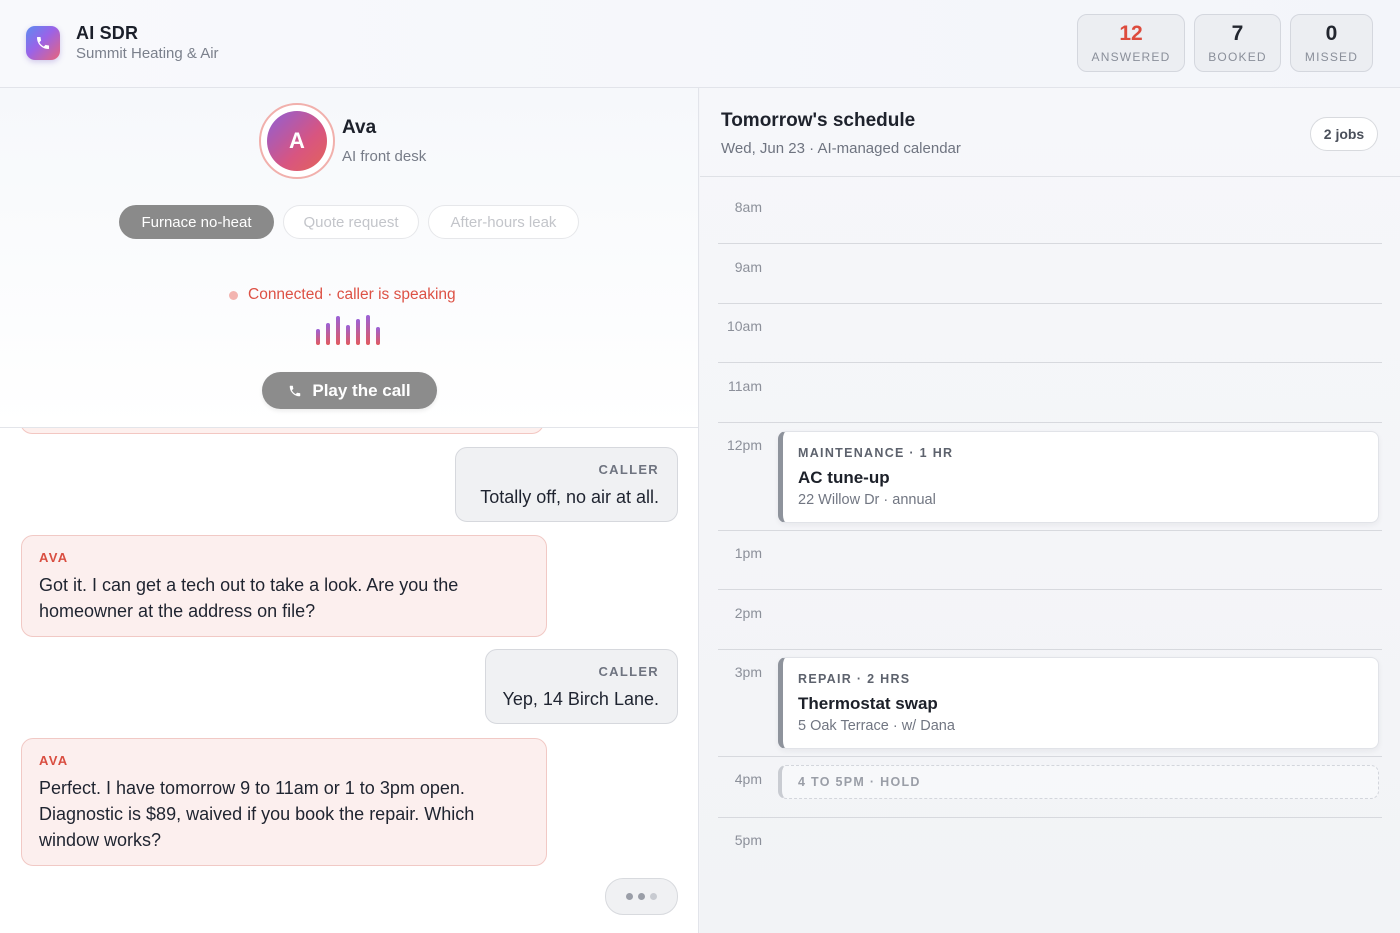 The height and width of the screenshot is (933, 1400). I want to click on calendar-hold-slot: 4 TO 5PM · HOLD, so click(1078, 782).